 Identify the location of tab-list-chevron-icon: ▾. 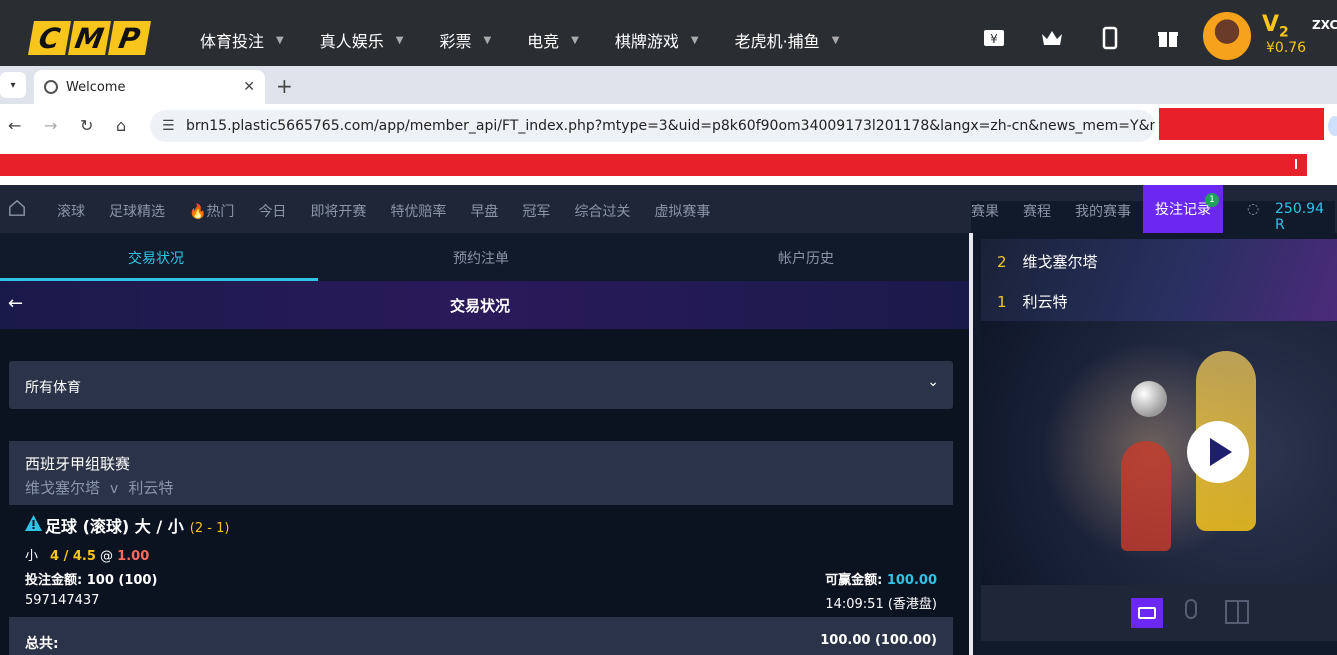
(13, 85).